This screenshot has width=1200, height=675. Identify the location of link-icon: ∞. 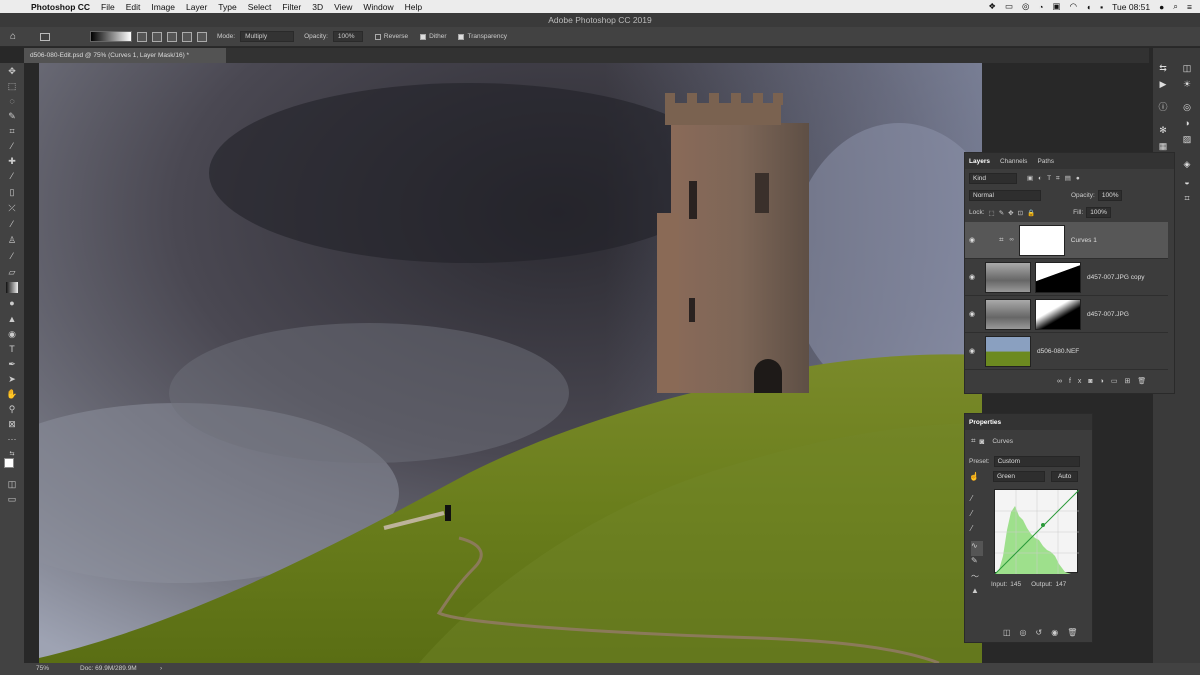
(1012, 240).